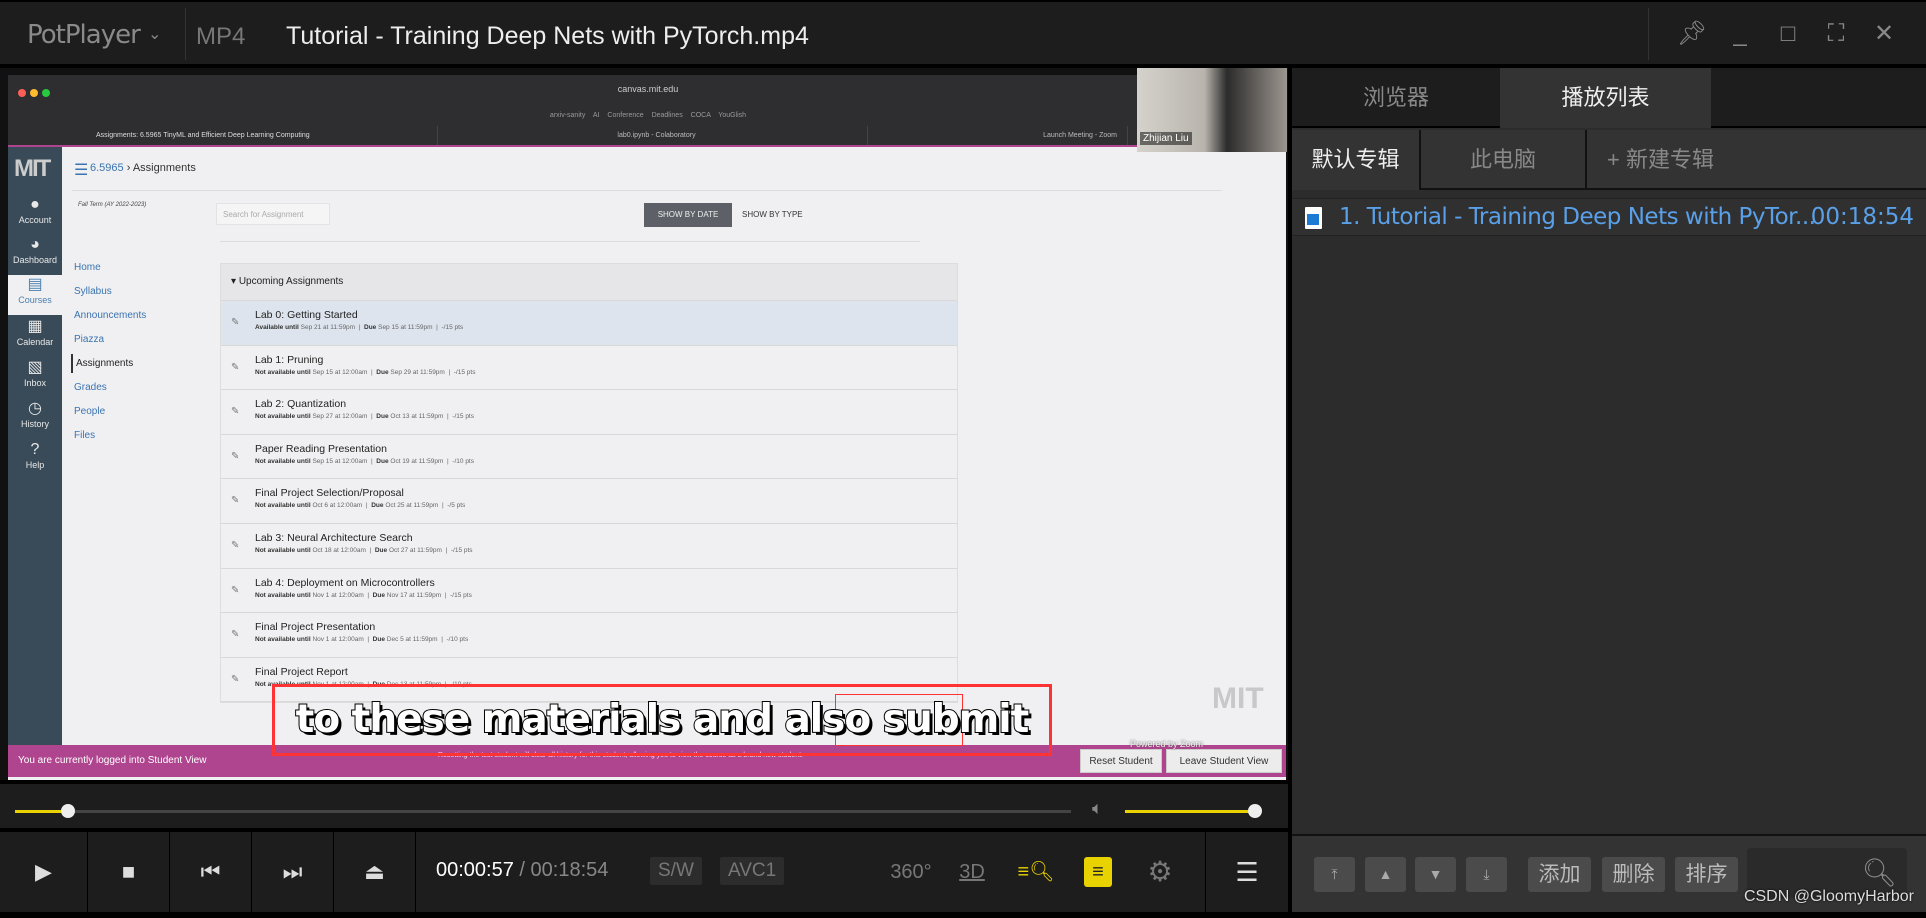 The width and height of the screenshot is (1926, 918). What do you see at coordinates (87, 267) in the screenshot?
I see `course-nav-home: Home` at bounding box center [87, 267].